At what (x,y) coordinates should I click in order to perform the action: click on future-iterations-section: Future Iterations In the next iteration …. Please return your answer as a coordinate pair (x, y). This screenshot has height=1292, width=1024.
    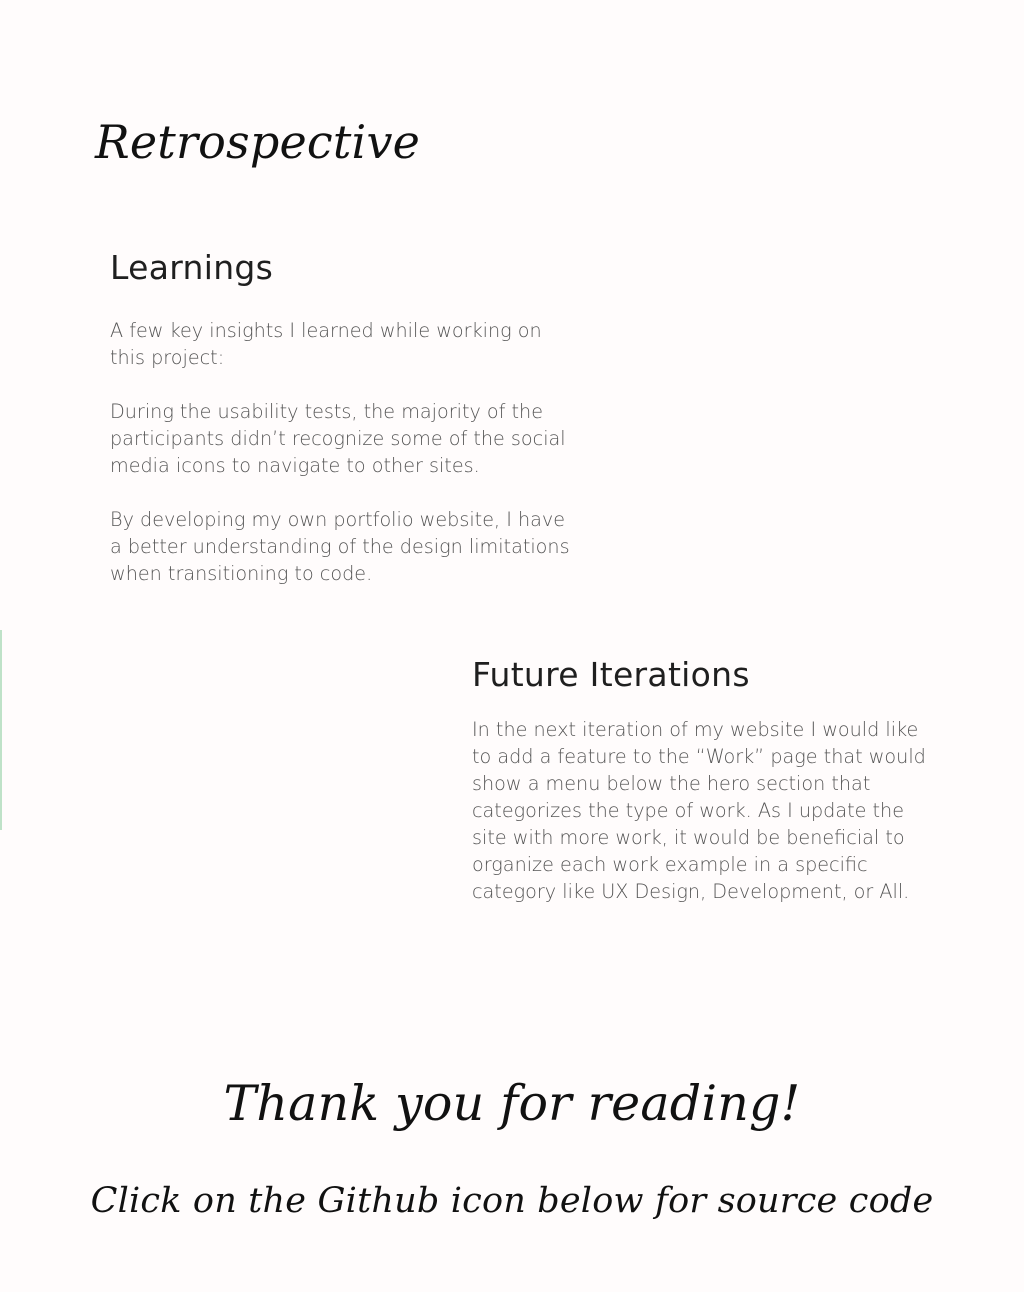
    Looking at the image, I should click on (707, 780).